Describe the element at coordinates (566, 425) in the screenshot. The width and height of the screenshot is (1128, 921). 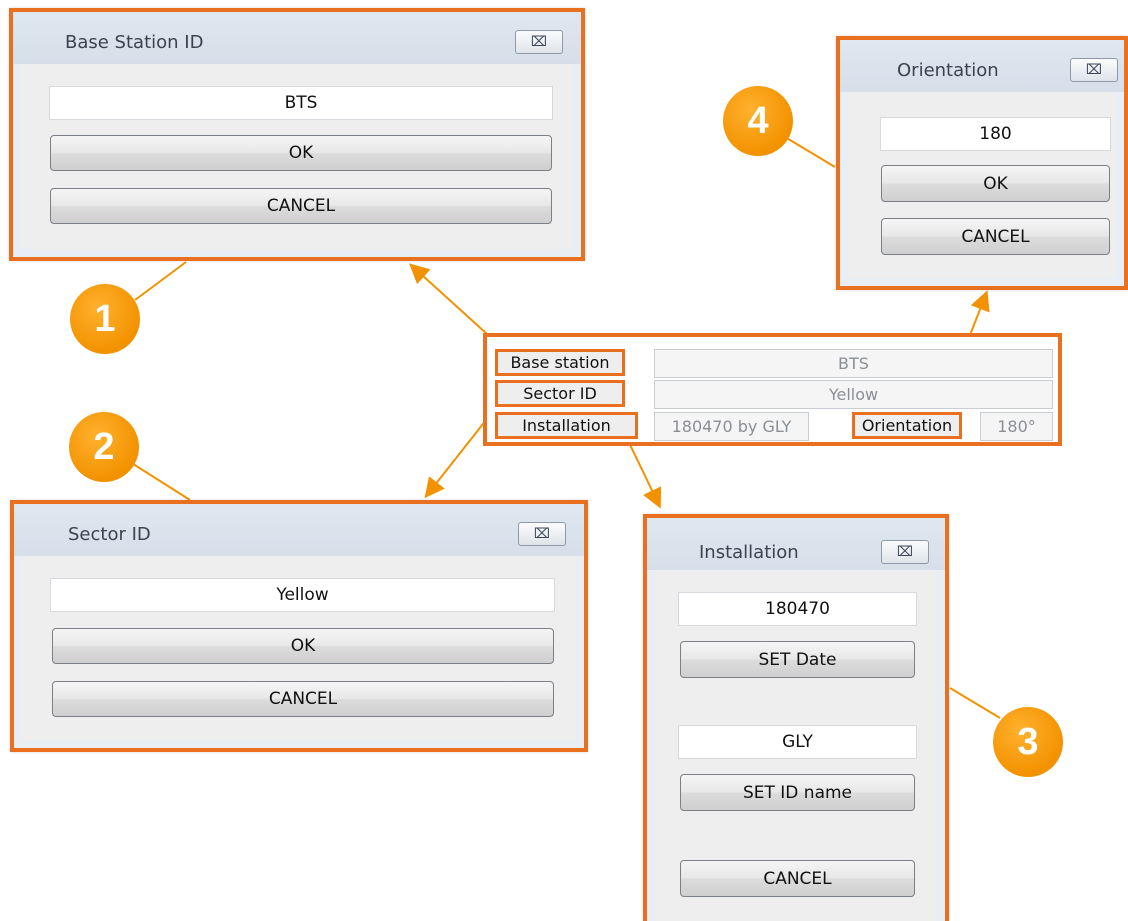
I see `installation-label: Installation` at that location.